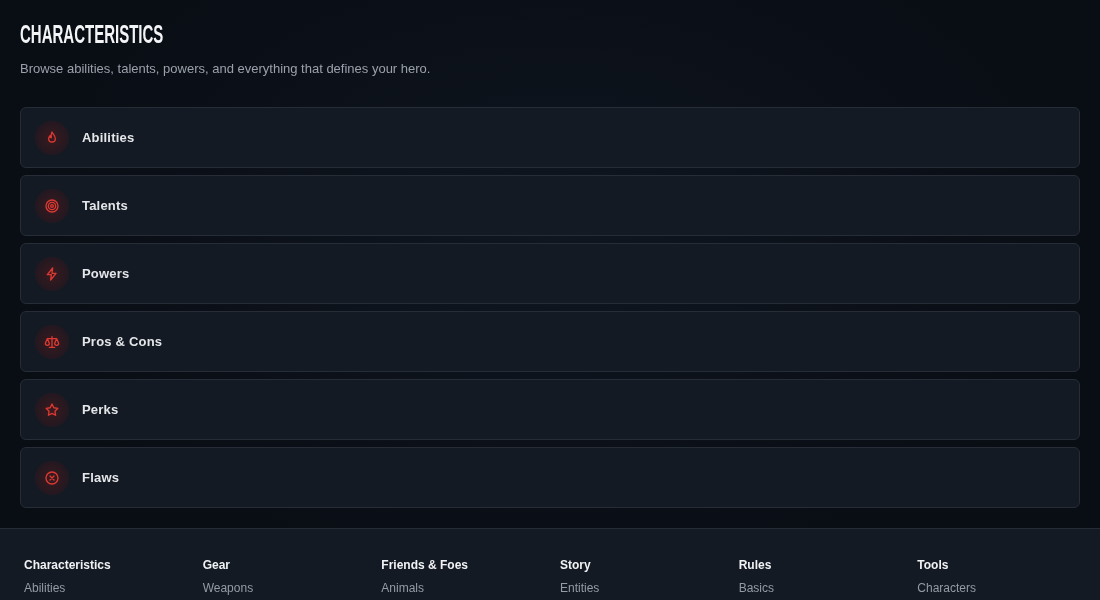 The width and height of the screenshot is (1100, 600). What do you see at coordinates (226, 69) in the screenshot?
I see `page-subtitle: Browse abilities, talents, powers, and everything that defines your hero.` at bounding box center [226, 69].